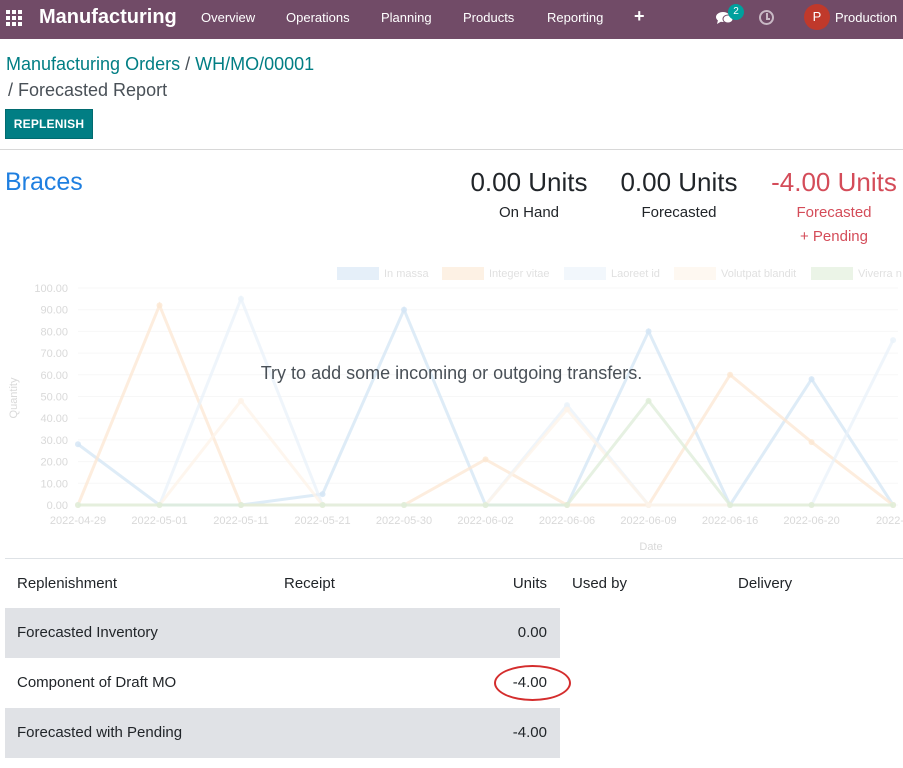 The image size is (903, 768). Describe the element at coordinates (736, 12) in the screenshot. I see `messages-count-badge: 2` at that location.